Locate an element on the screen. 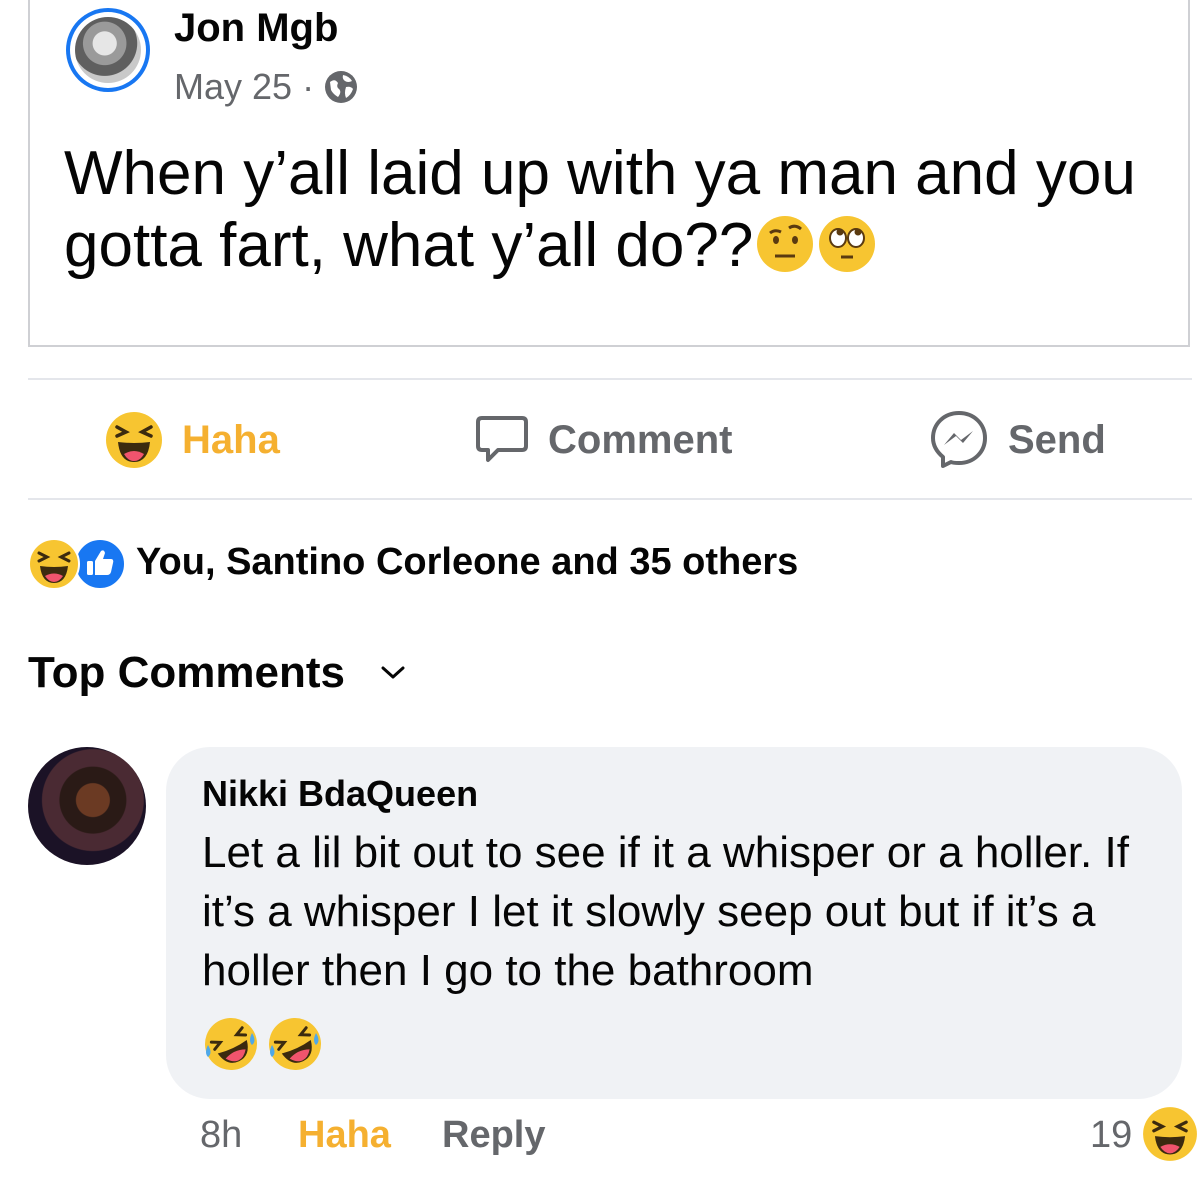 This screenshot has width=1200, height=1187. comment-footer: 8h Haha Reply 19 is located at coordinates (600, 1136).